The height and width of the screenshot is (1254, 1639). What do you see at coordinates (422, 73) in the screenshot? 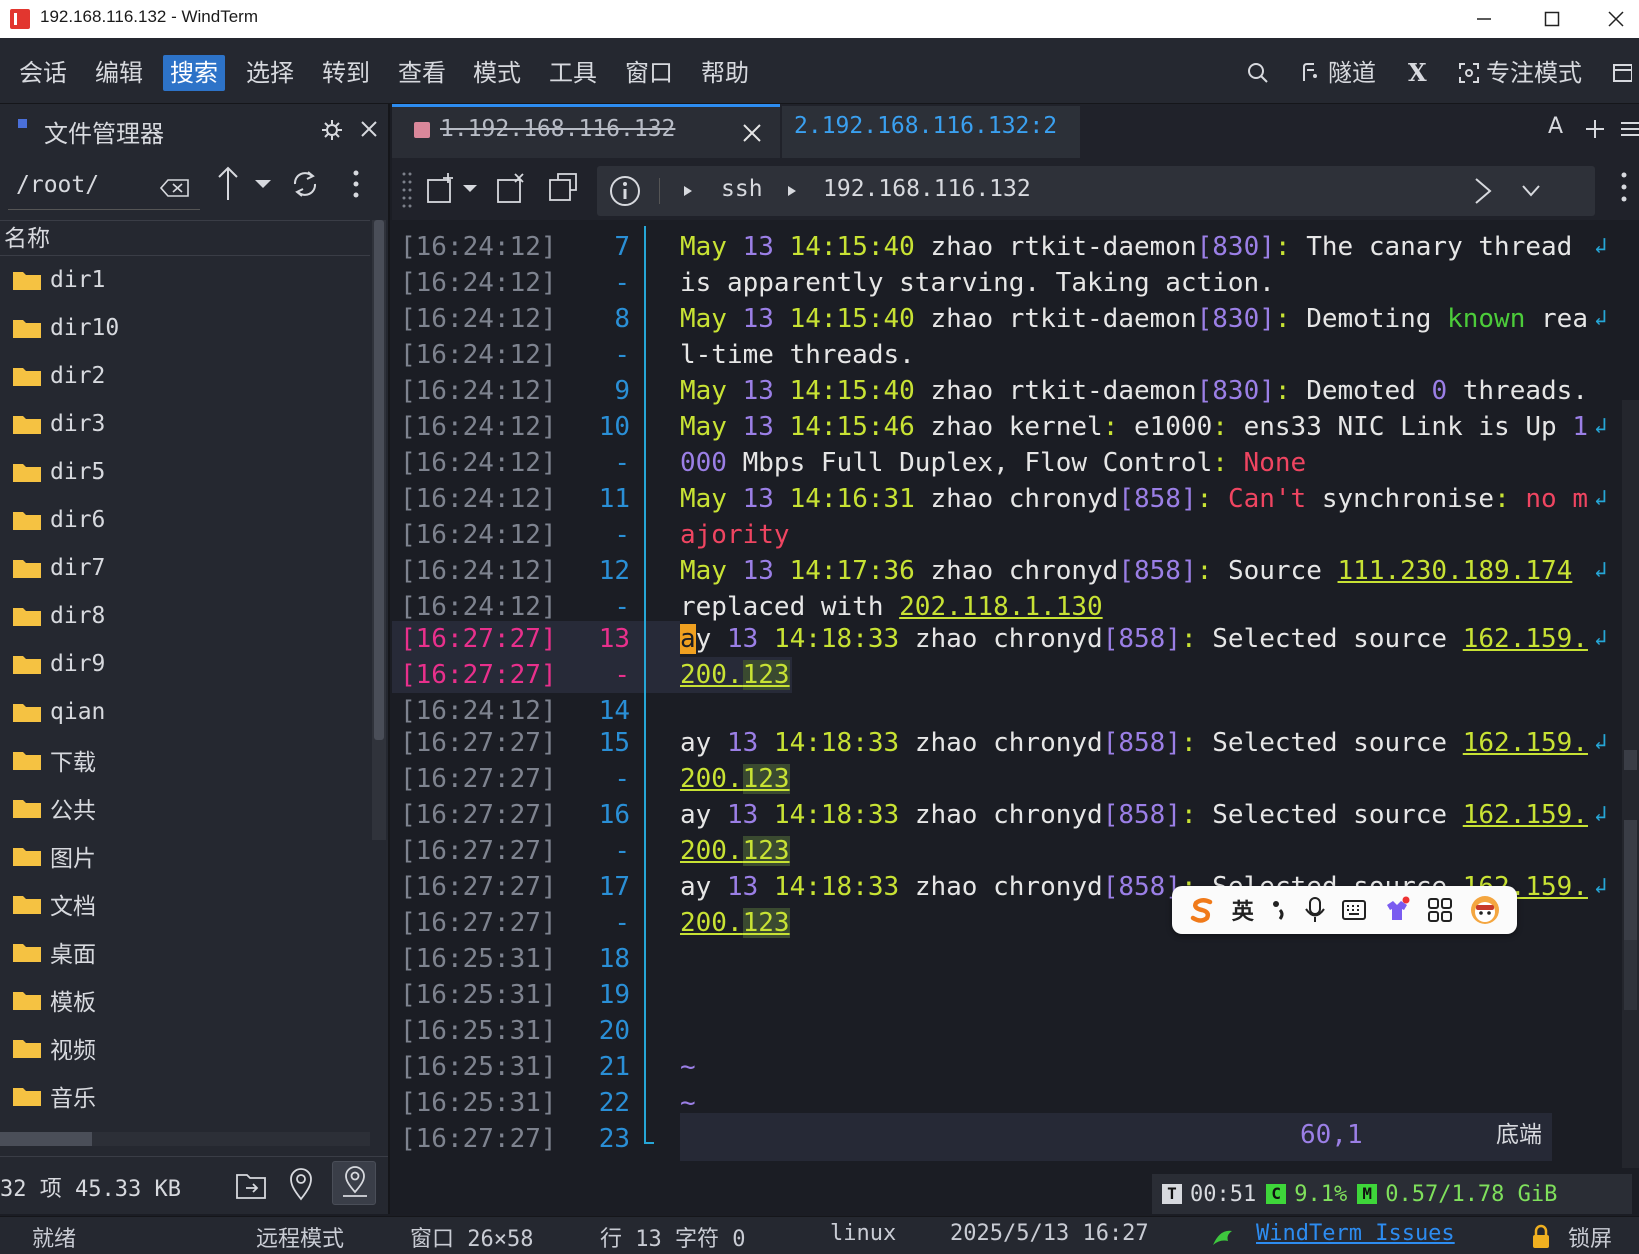
I see `menu-view: 查看` at bounding box center [422, 73].